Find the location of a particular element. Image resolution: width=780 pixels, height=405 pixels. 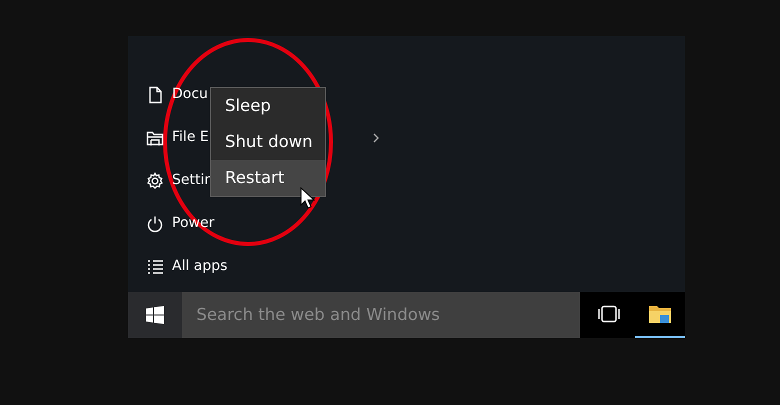

windows-logo-icon is located at coordinates (155, 315).